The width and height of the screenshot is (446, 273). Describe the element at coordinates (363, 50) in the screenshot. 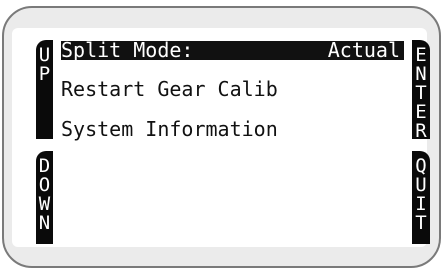

I see `menu-item-value: Actual` at that location.